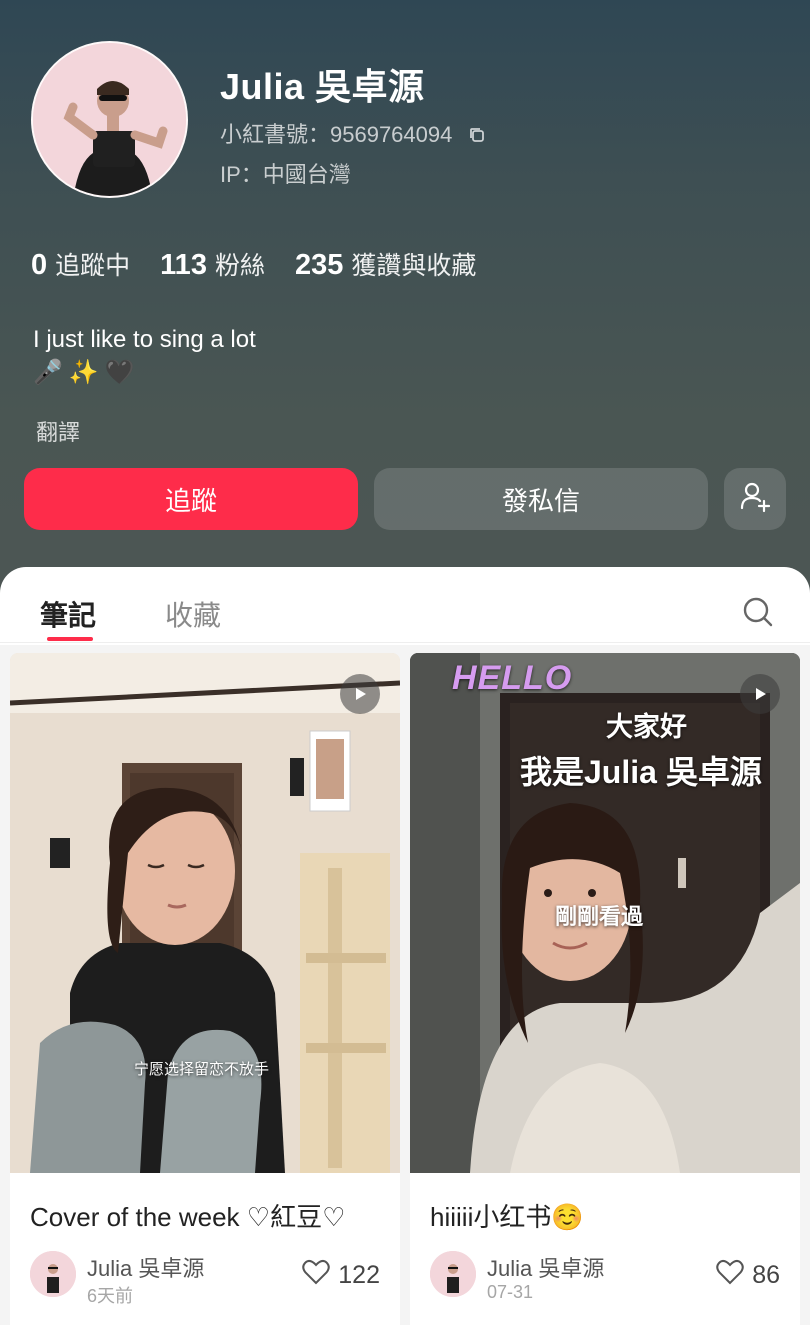  I want to click on tab-collections: 收藏, so click(193, 614).